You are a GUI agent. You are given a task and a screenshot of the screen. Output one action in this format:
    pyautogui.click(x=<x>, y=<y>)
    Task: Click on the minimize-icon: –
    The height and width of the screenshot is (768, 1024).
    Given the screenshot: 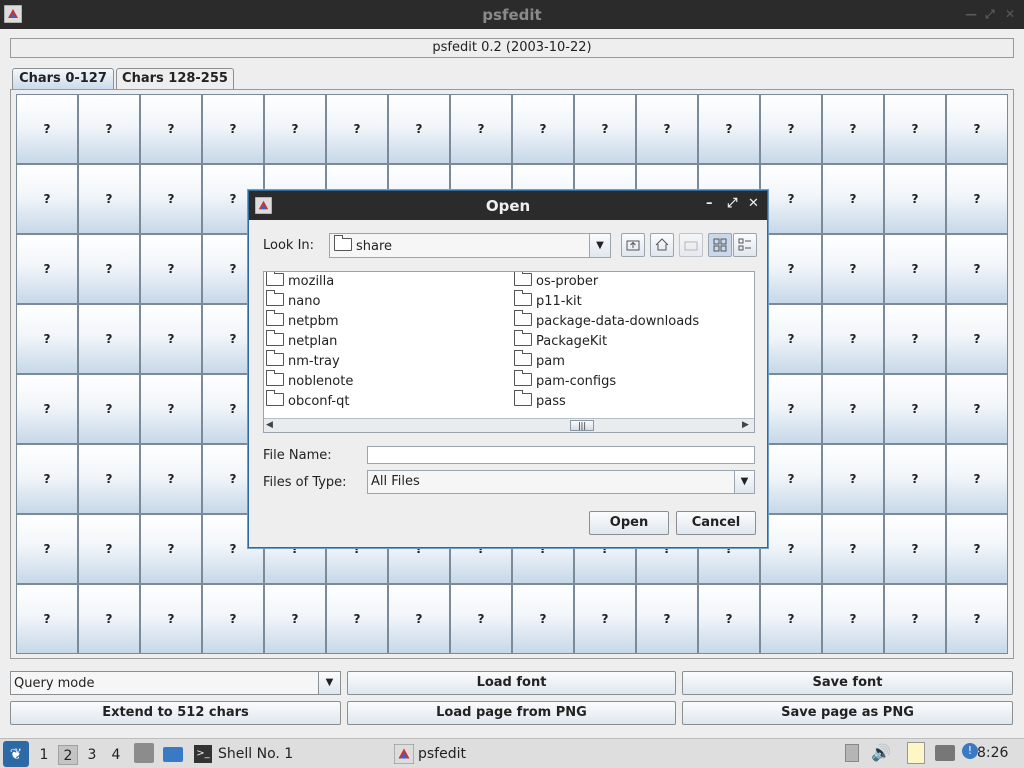 What is the action you would take?
    pyautogui.click(x=709, y=203)
    